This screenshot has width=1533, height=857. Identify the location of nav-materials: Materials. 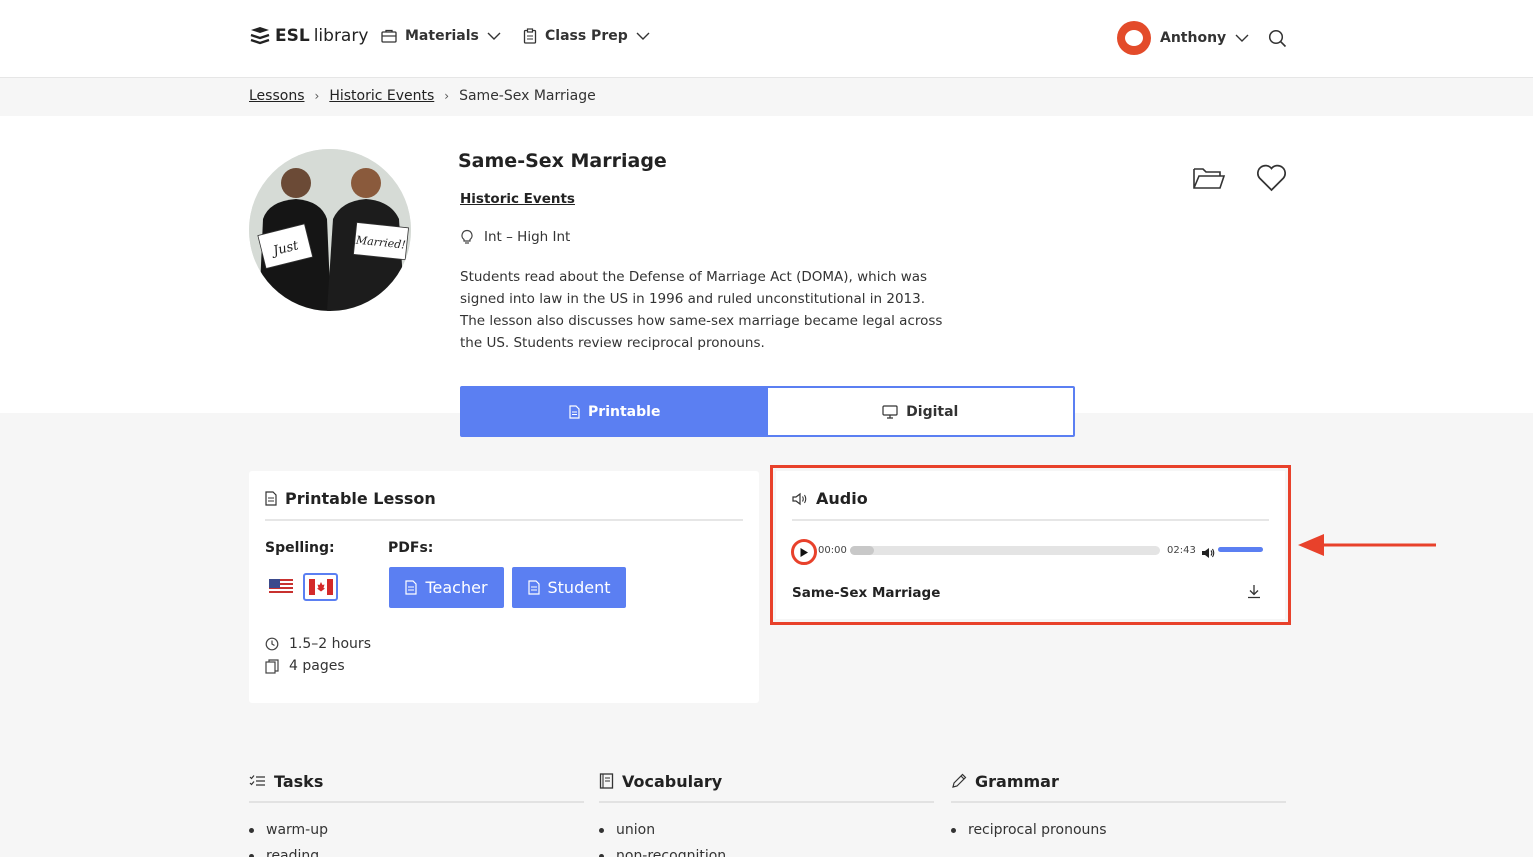
(441, 36).